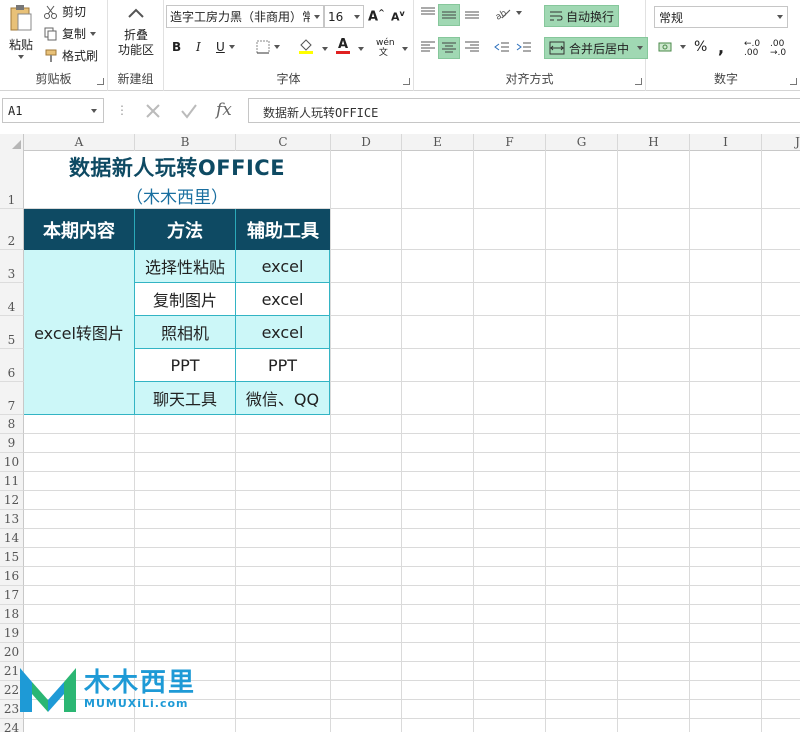 Image resolution: width=800 pixels, height=732 pixels. I want to click on sheet-subtitle: （木木西里）, so click(177, 195).